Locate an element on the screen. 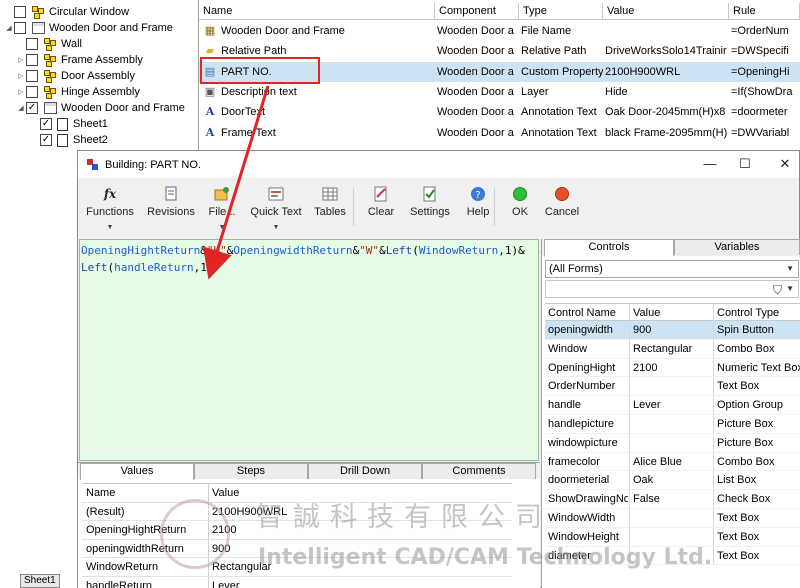 This screenshot has height=588, width=800. tree-item: ◢ Wooden Door and Frame is located at coordinates (88, 28).